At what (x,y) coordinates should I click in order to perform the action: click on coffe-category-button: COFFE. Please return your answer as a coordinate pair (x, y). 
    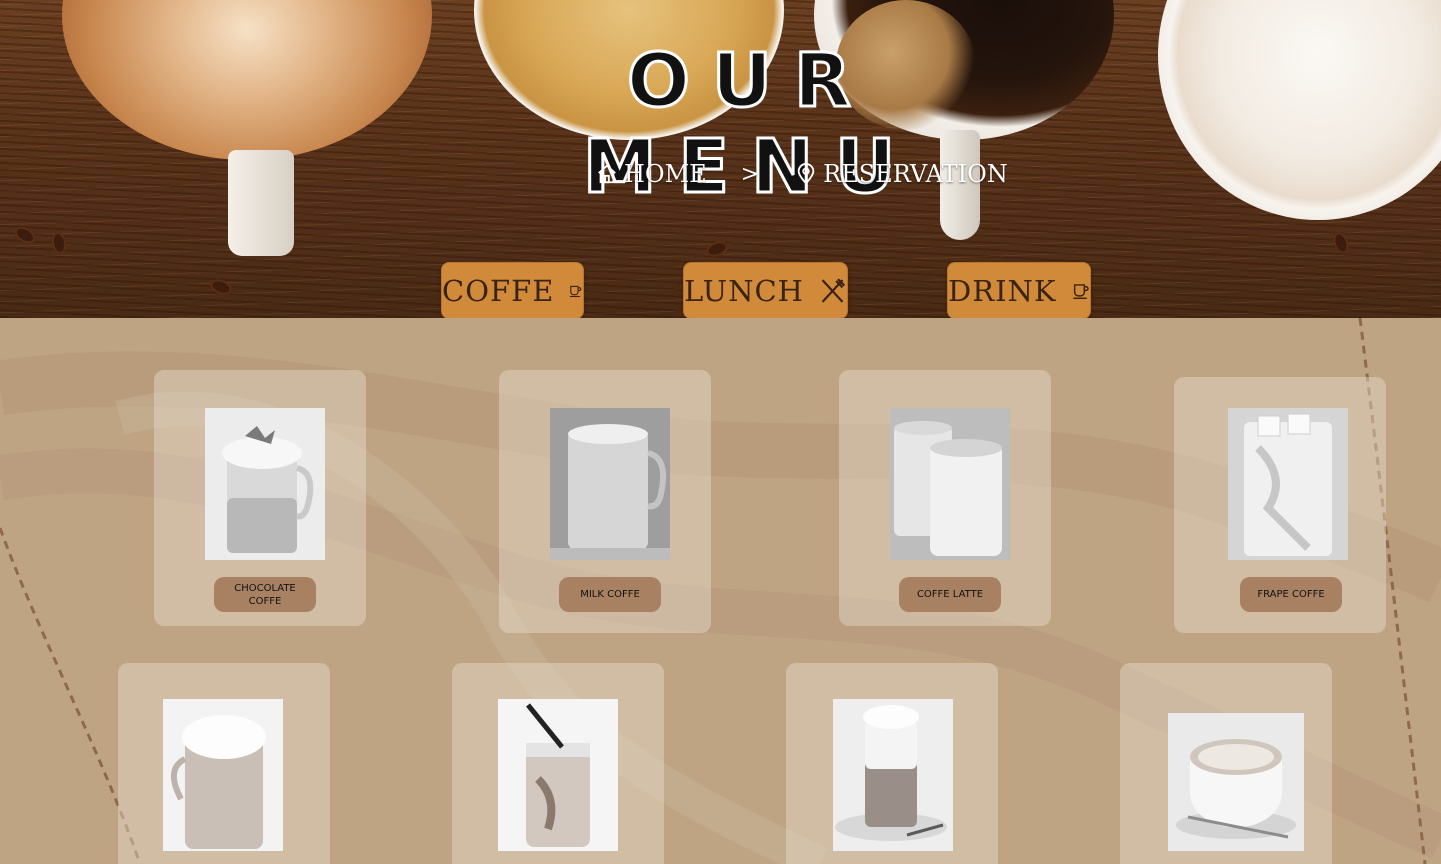
    Looking at the image, I should click on (512, 290).